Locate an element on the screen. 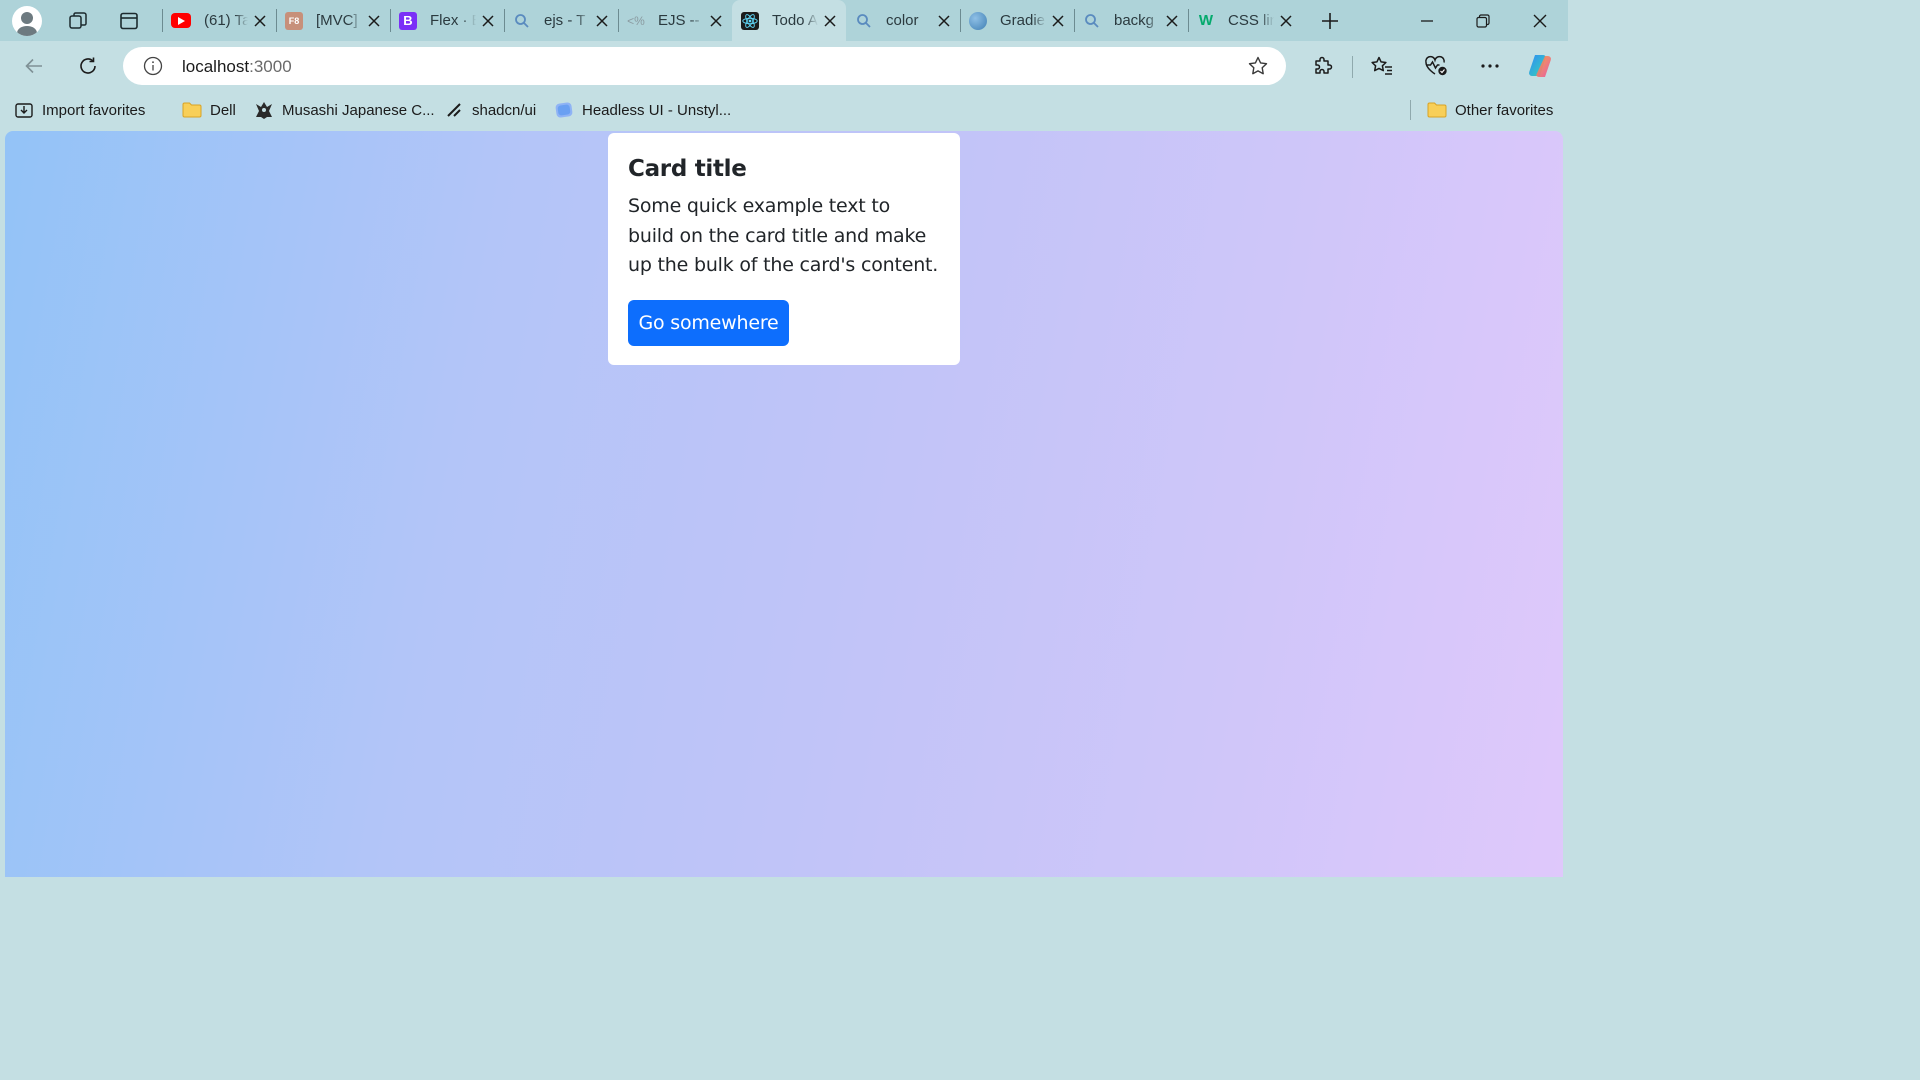  back-button is located at coordinates (34, 66).